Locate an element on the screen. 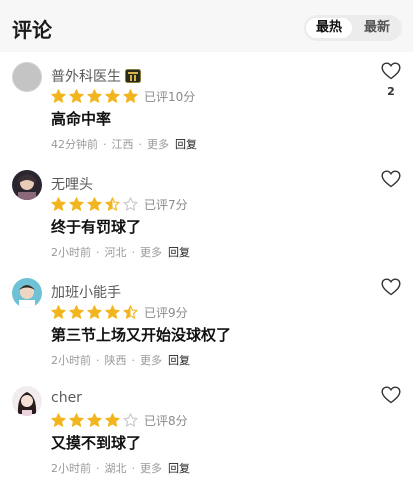  comment-meta: 42分钟前 · 江西 · 更多 回复 is located at coordinates (124, 144).